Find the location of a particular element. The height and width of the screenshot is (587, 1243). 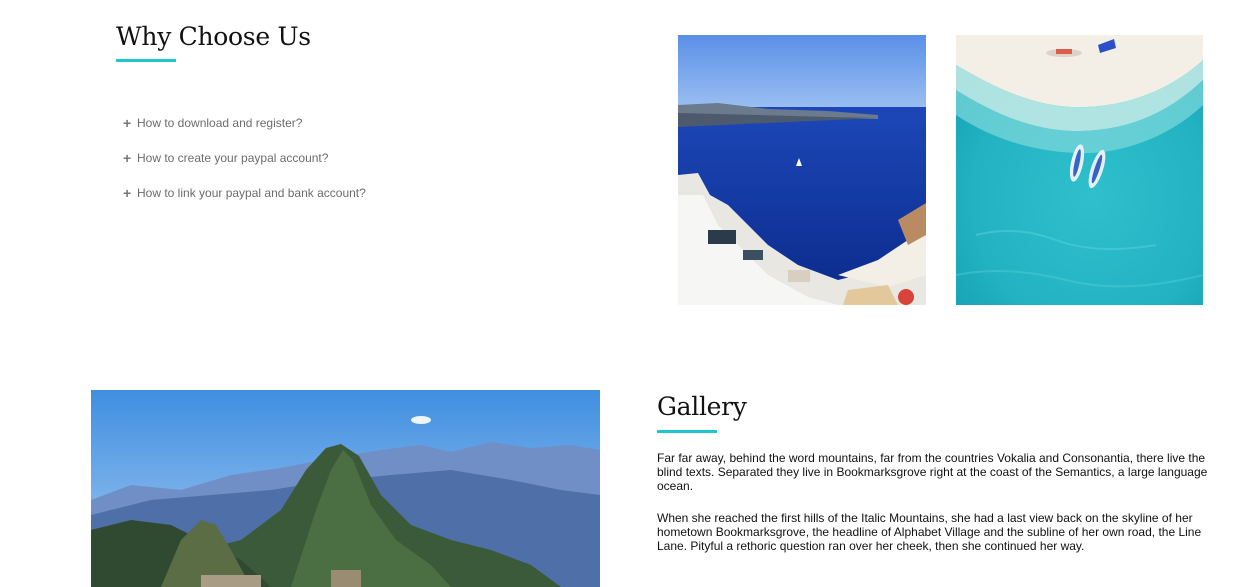

faq-label: How to create your paypal account? is located at coordinates (233, 157).